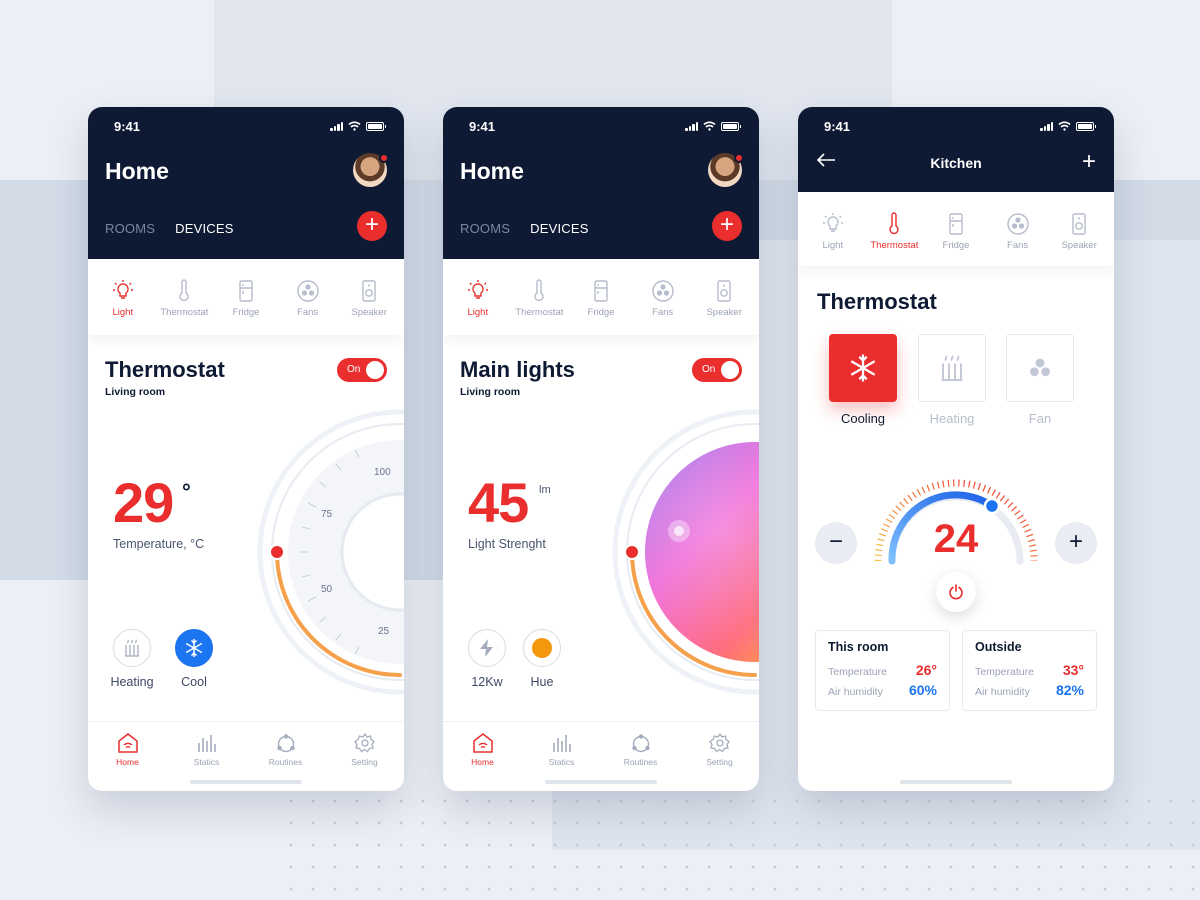  I want to click on temperature-value: 29, so click(143, 502).